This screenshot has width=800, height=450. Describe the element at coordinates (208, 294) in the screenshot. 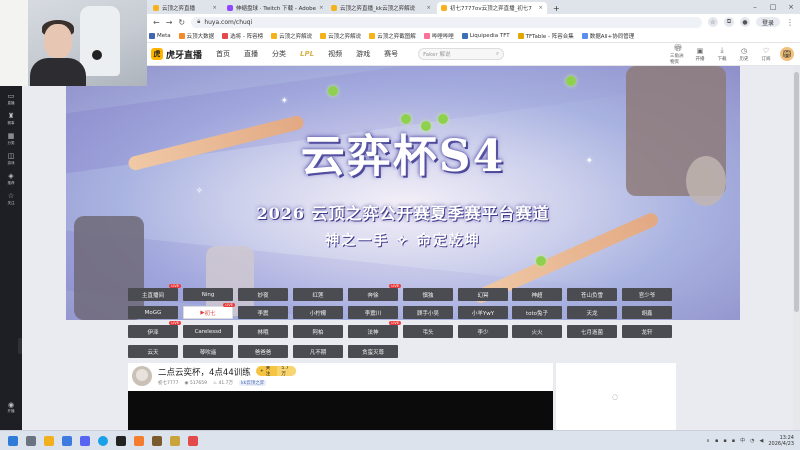

I see `streamer-button: Ning` at that location.